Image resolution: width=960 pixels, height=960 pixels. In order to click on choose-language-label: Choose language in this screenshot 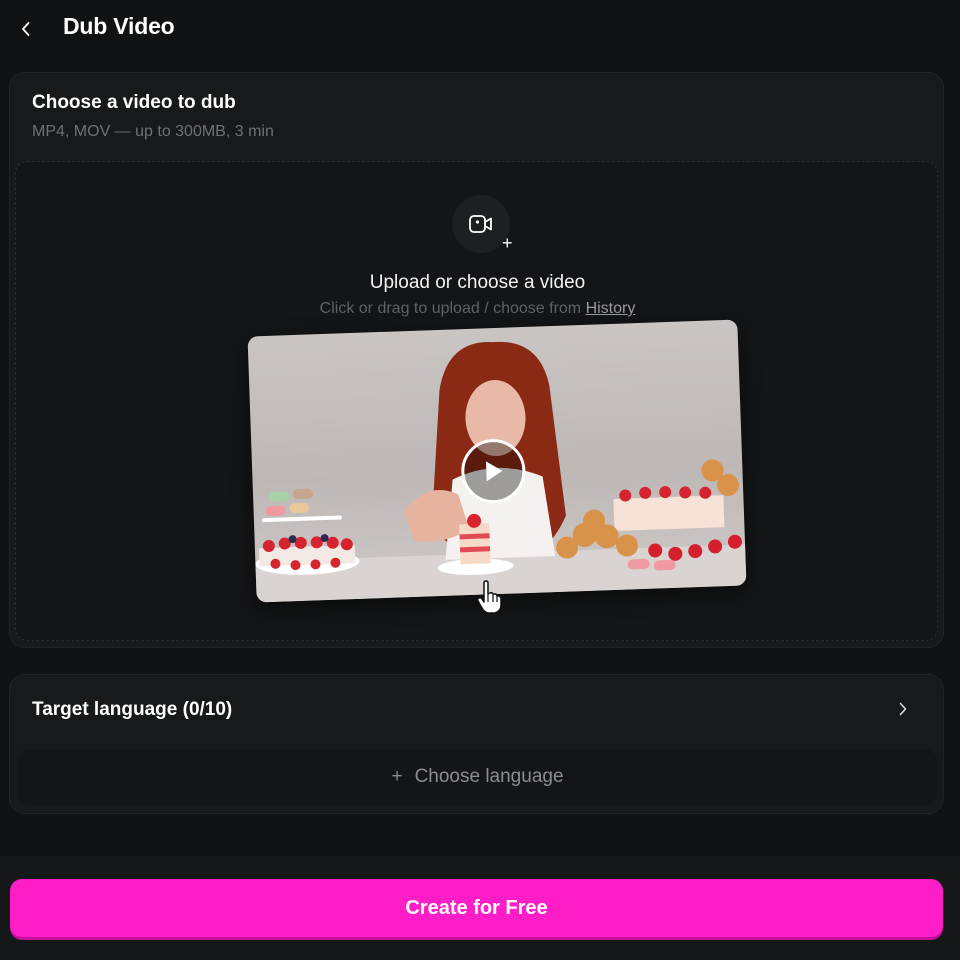, I will do `click(489, 776)`.